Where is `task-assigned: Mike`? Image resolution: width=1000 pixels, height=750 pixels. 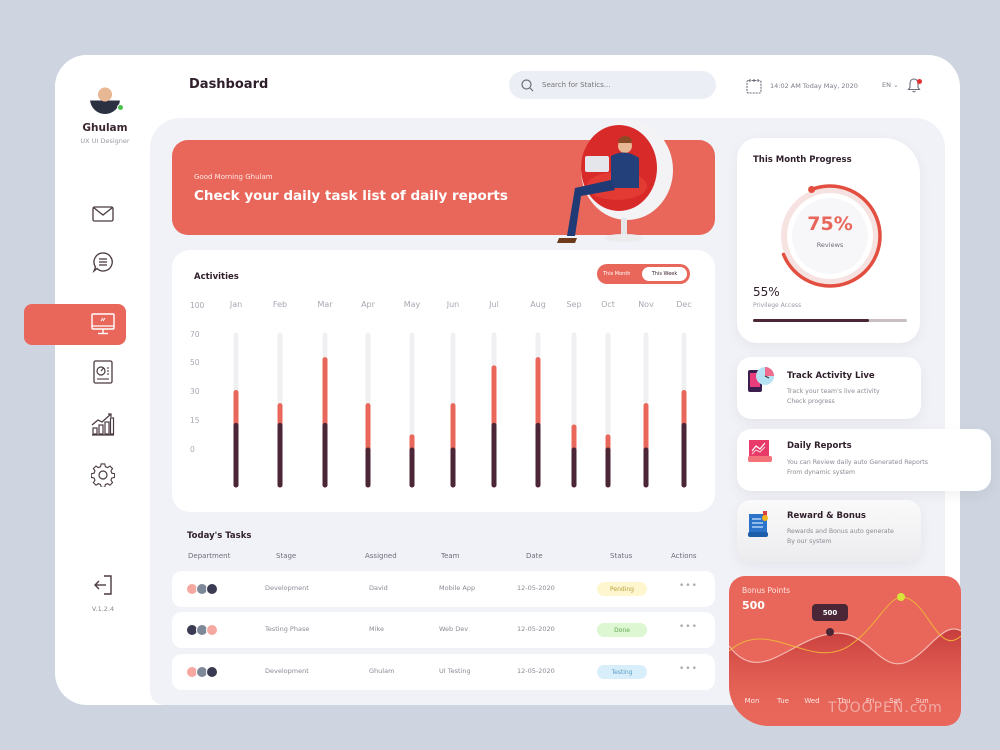 task-assigned: Mike is located at coordinates (376, 629).